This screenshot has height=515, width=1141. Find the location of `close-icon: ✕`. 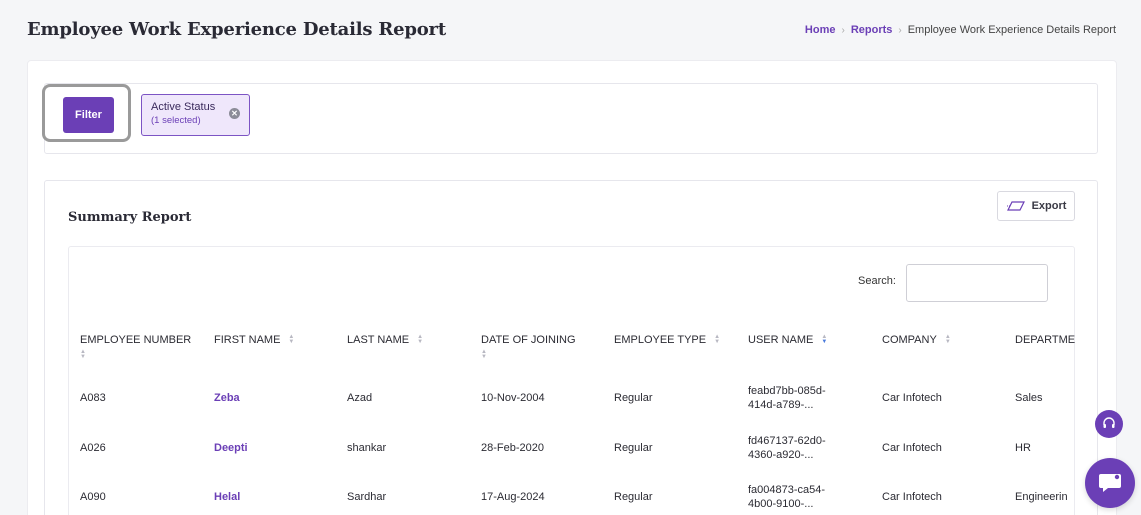

close-icon: ✕ is located at coordinates (234, 113).